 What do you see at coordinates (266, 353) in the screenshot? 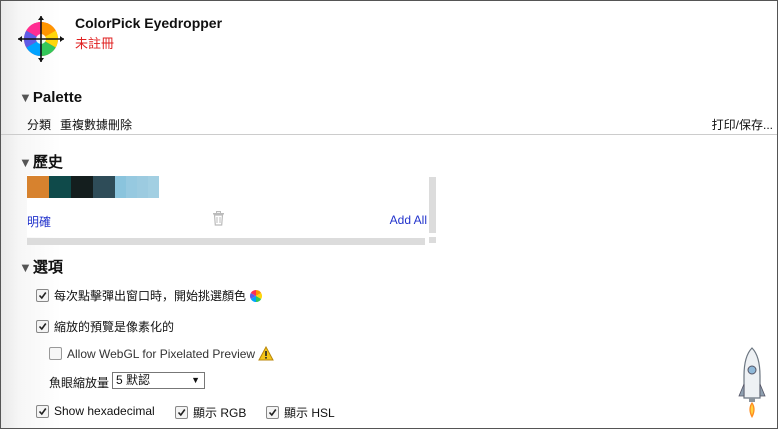
I see `warning-icon` at bounding box center [266, 353].